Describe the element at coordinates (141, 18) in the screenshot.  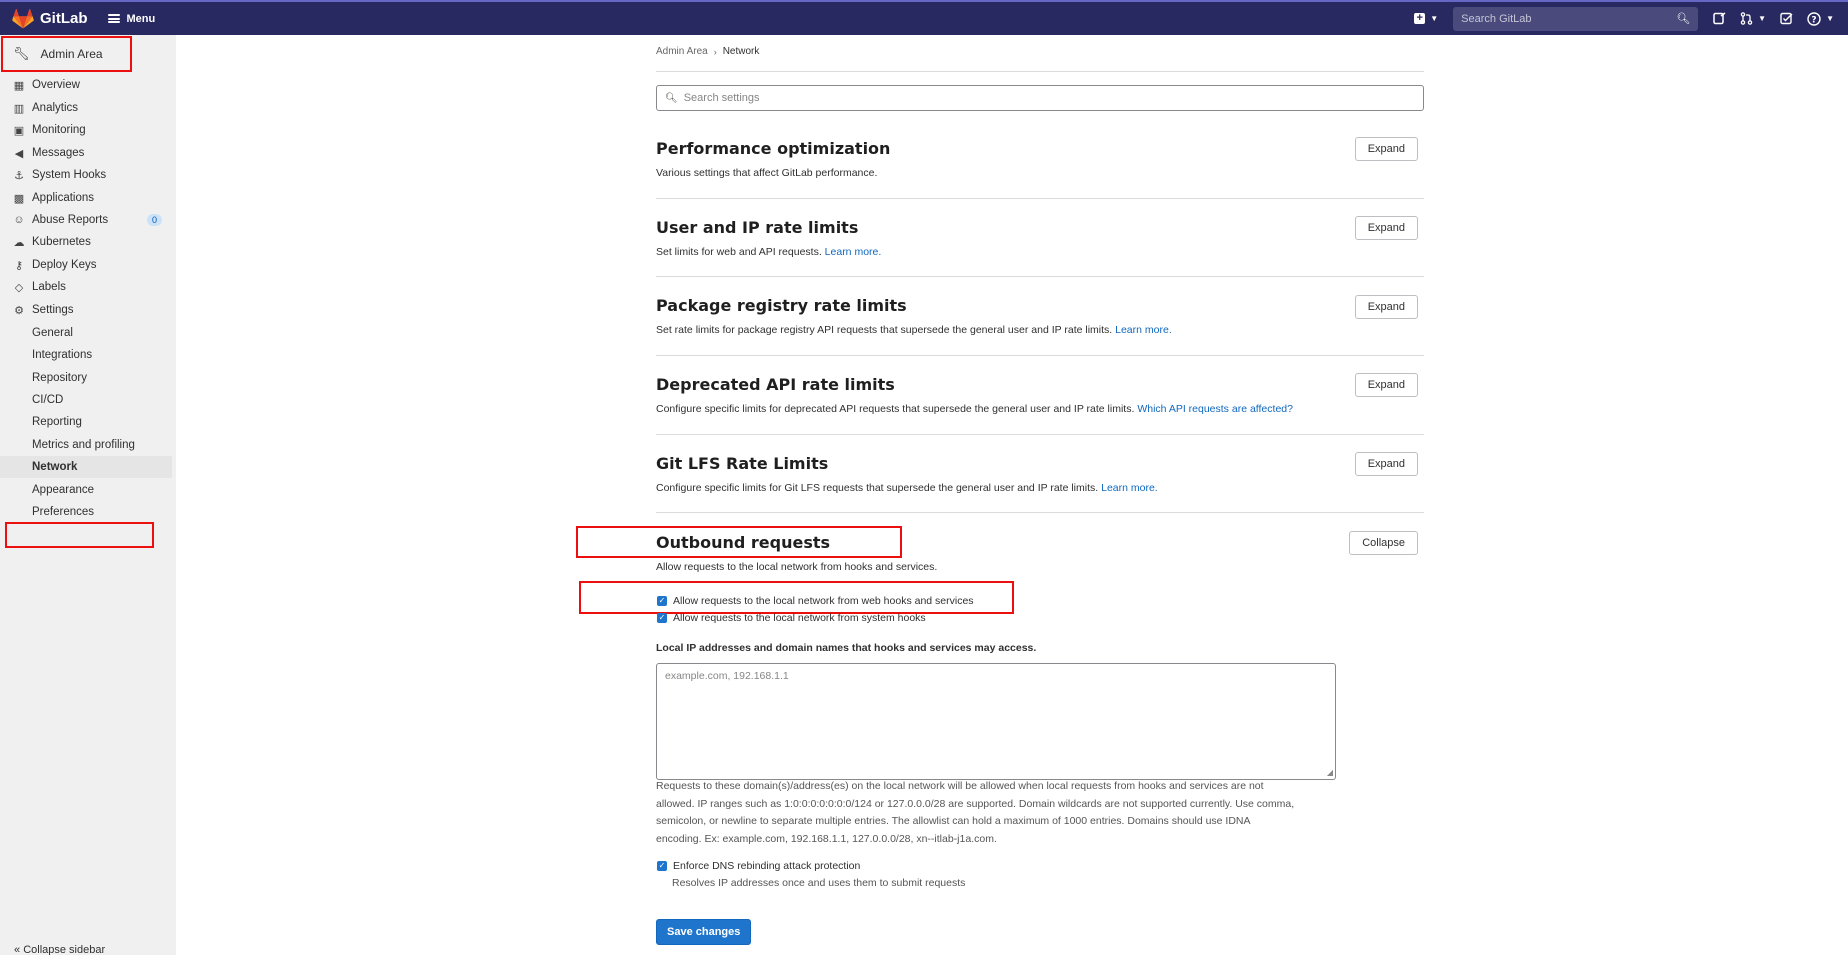
I see `menu-label: Menu` at that location.